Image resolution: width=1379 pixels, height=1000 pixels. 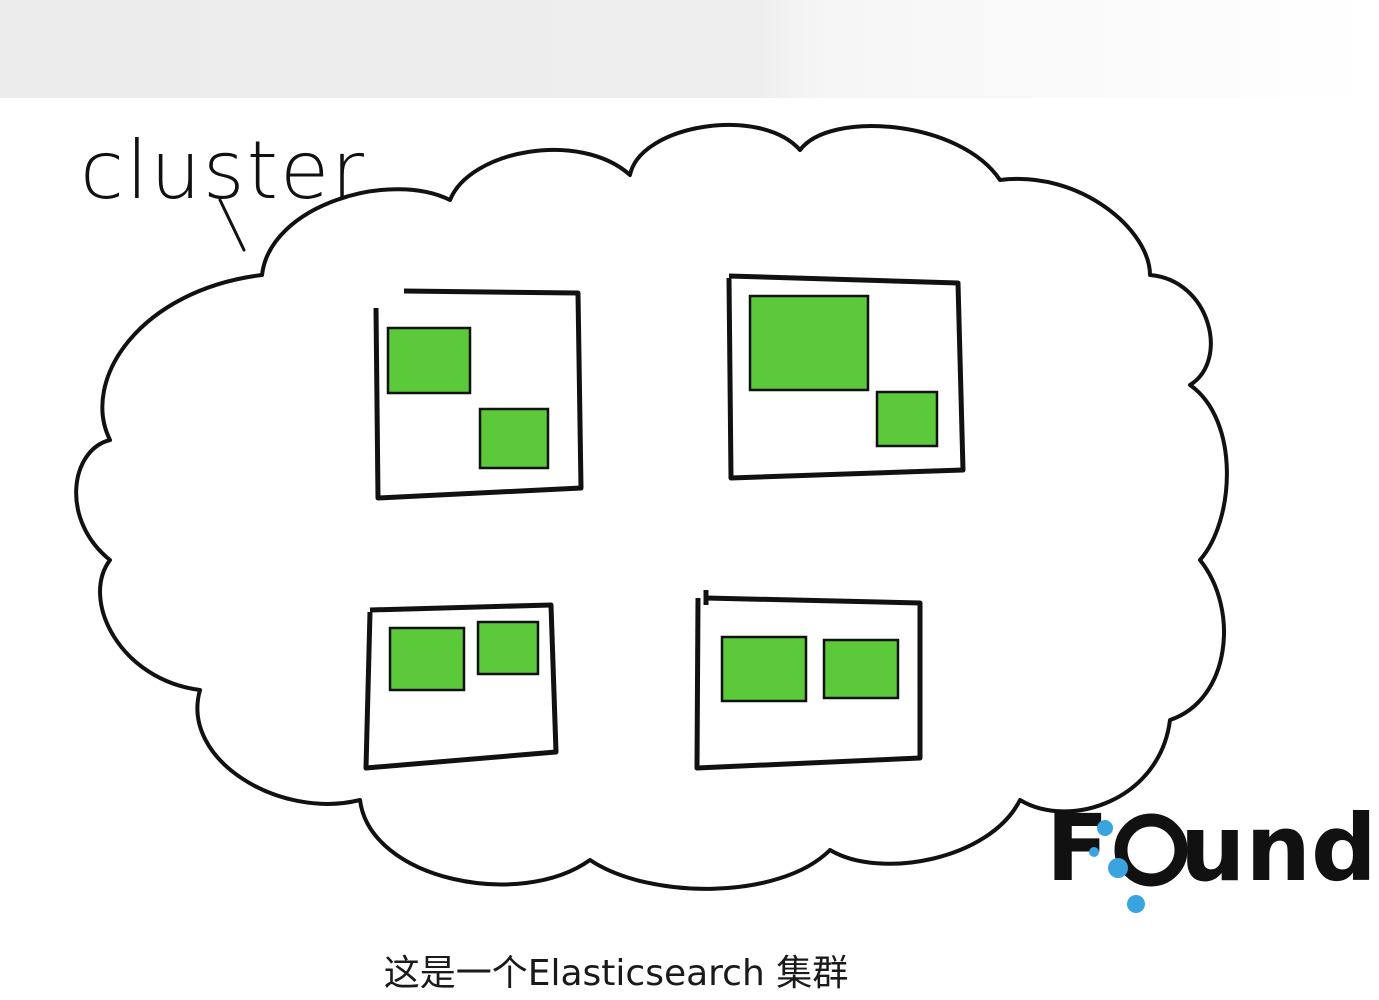 What do you see at coordinates (907, 419) in the screenshot?
I see `shard-2b` at bounding box center [907, 419].